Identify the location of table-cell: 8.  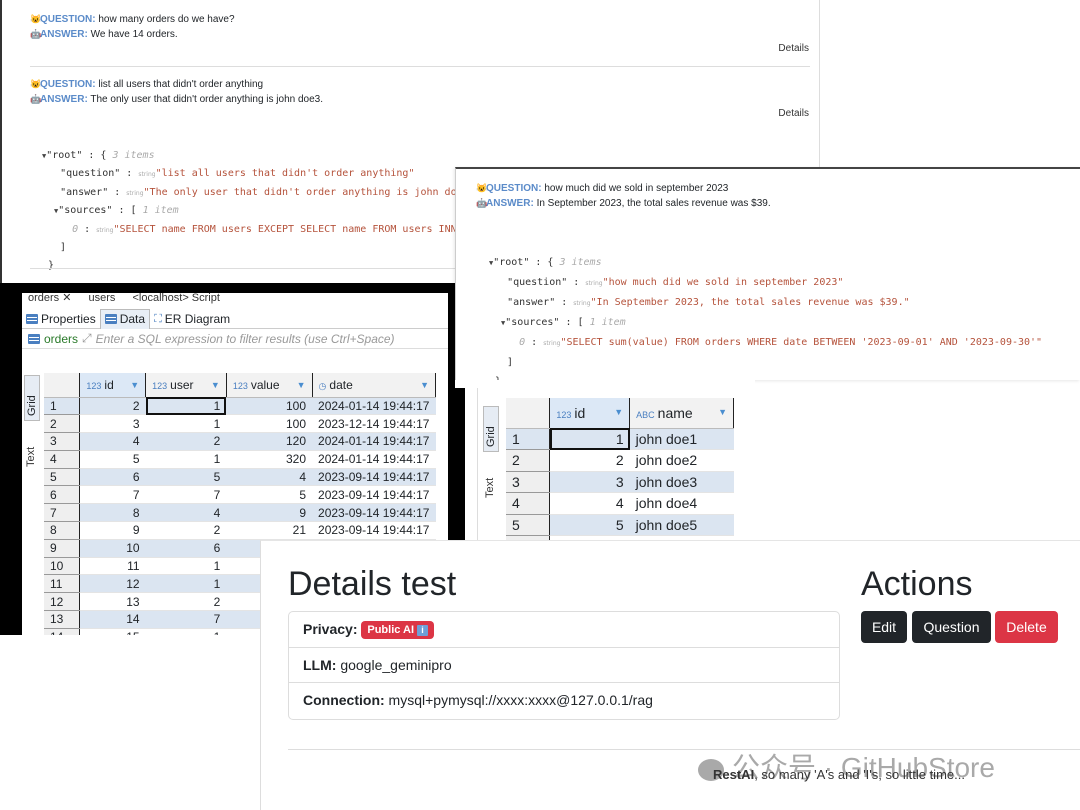
(112, 513).